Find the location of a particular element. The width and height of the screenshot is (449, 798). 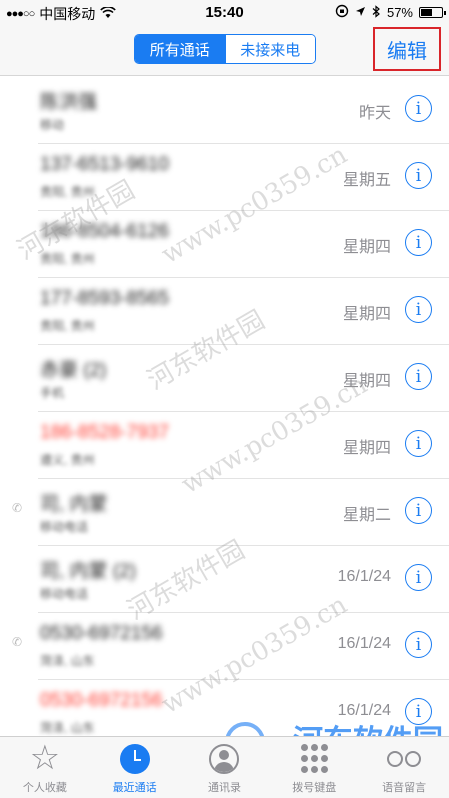

caller-name: 186-8528-7937 is located at coordinates (104, 432).